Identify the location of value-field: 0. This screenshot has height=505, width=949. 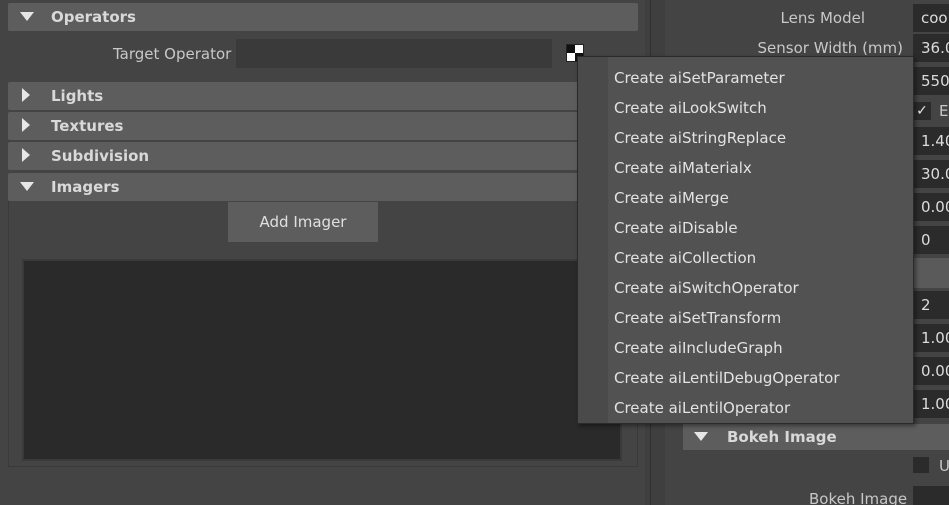
(931, 240).